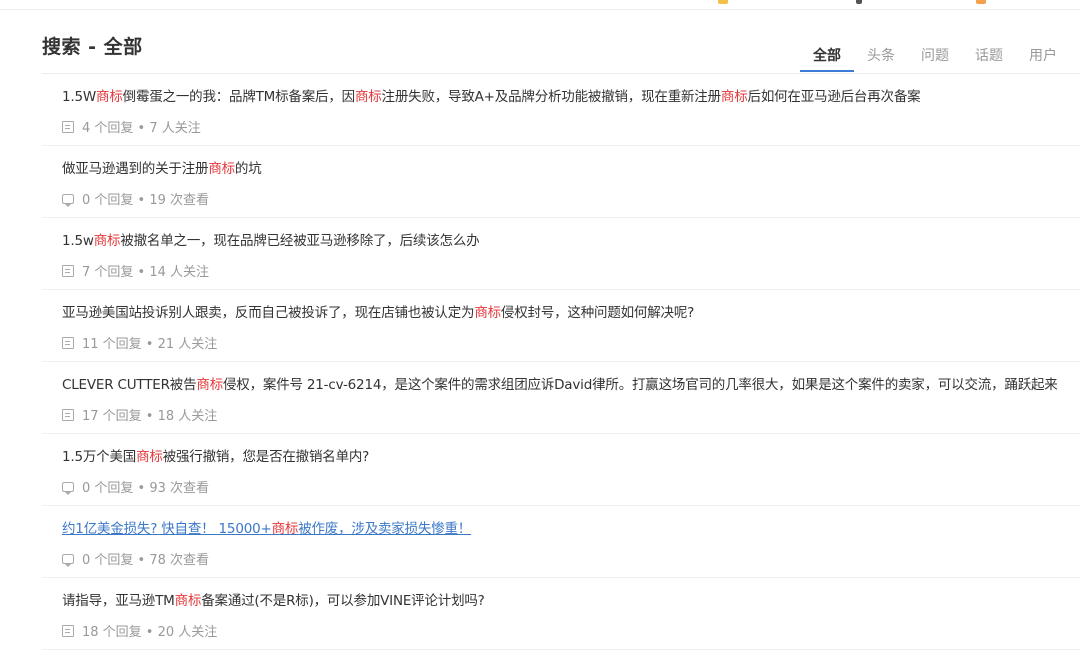 Image resolution: width=1080 pixels, height=650 pixels. I want to click on result-meta: 0 个回复 • 93 次查看, so click(135, 486).